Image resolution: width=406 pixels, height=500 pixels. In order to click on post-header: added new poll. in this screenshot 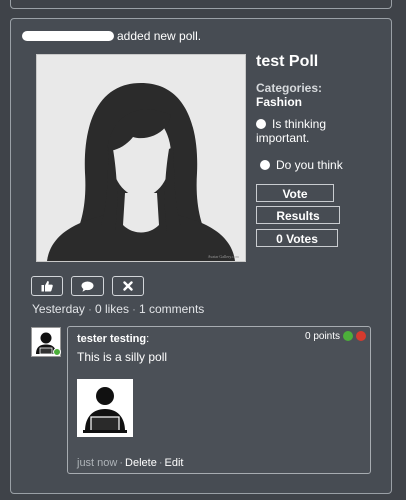, I will do `click(111, 36)`.